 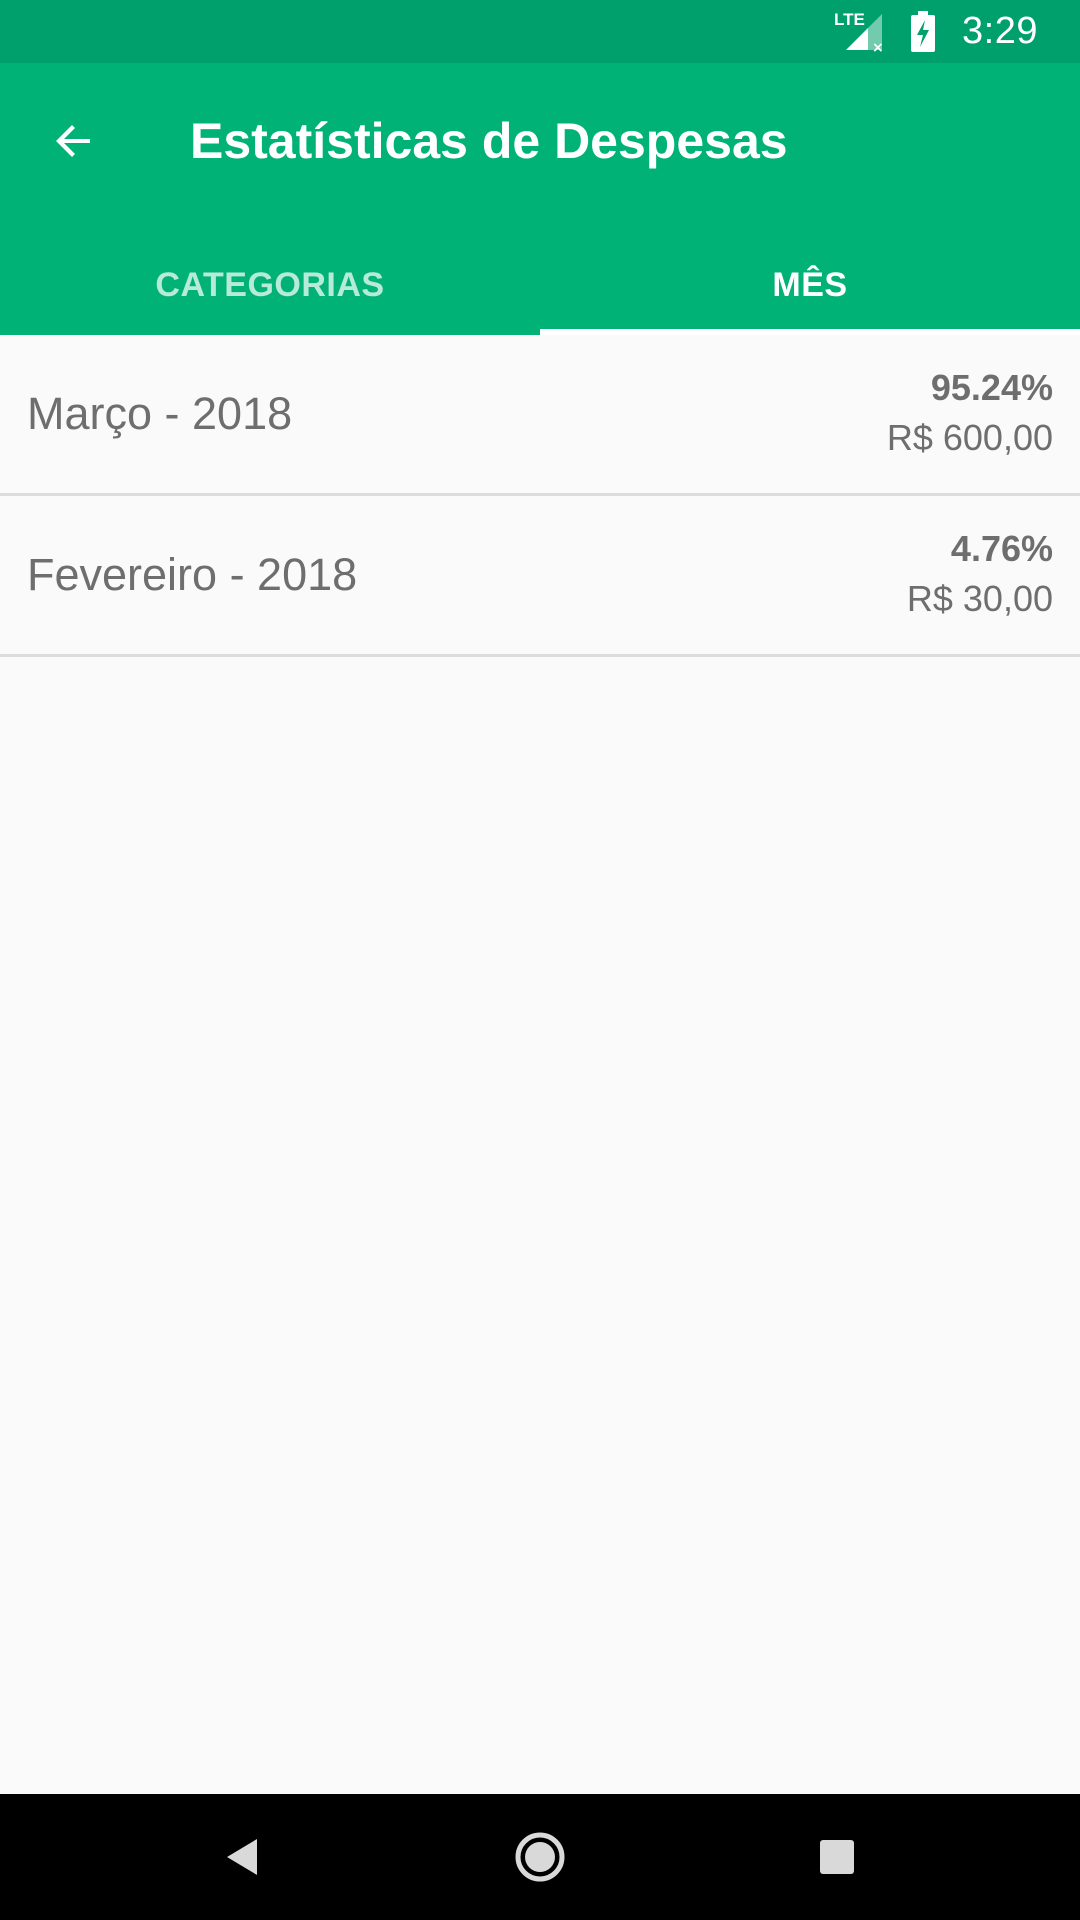 I want to click on item-month-label: Março - 2018, so click(x=160, y=413).